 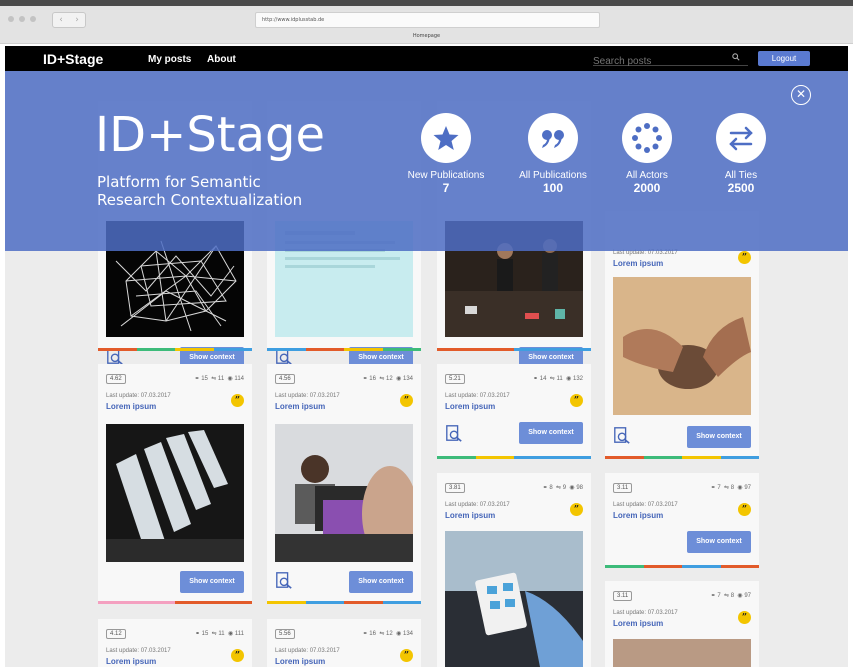 I want to click on post-counts: ⚭ 8 ⇋ 9 ◉ 98, so click(x=562, y=488).